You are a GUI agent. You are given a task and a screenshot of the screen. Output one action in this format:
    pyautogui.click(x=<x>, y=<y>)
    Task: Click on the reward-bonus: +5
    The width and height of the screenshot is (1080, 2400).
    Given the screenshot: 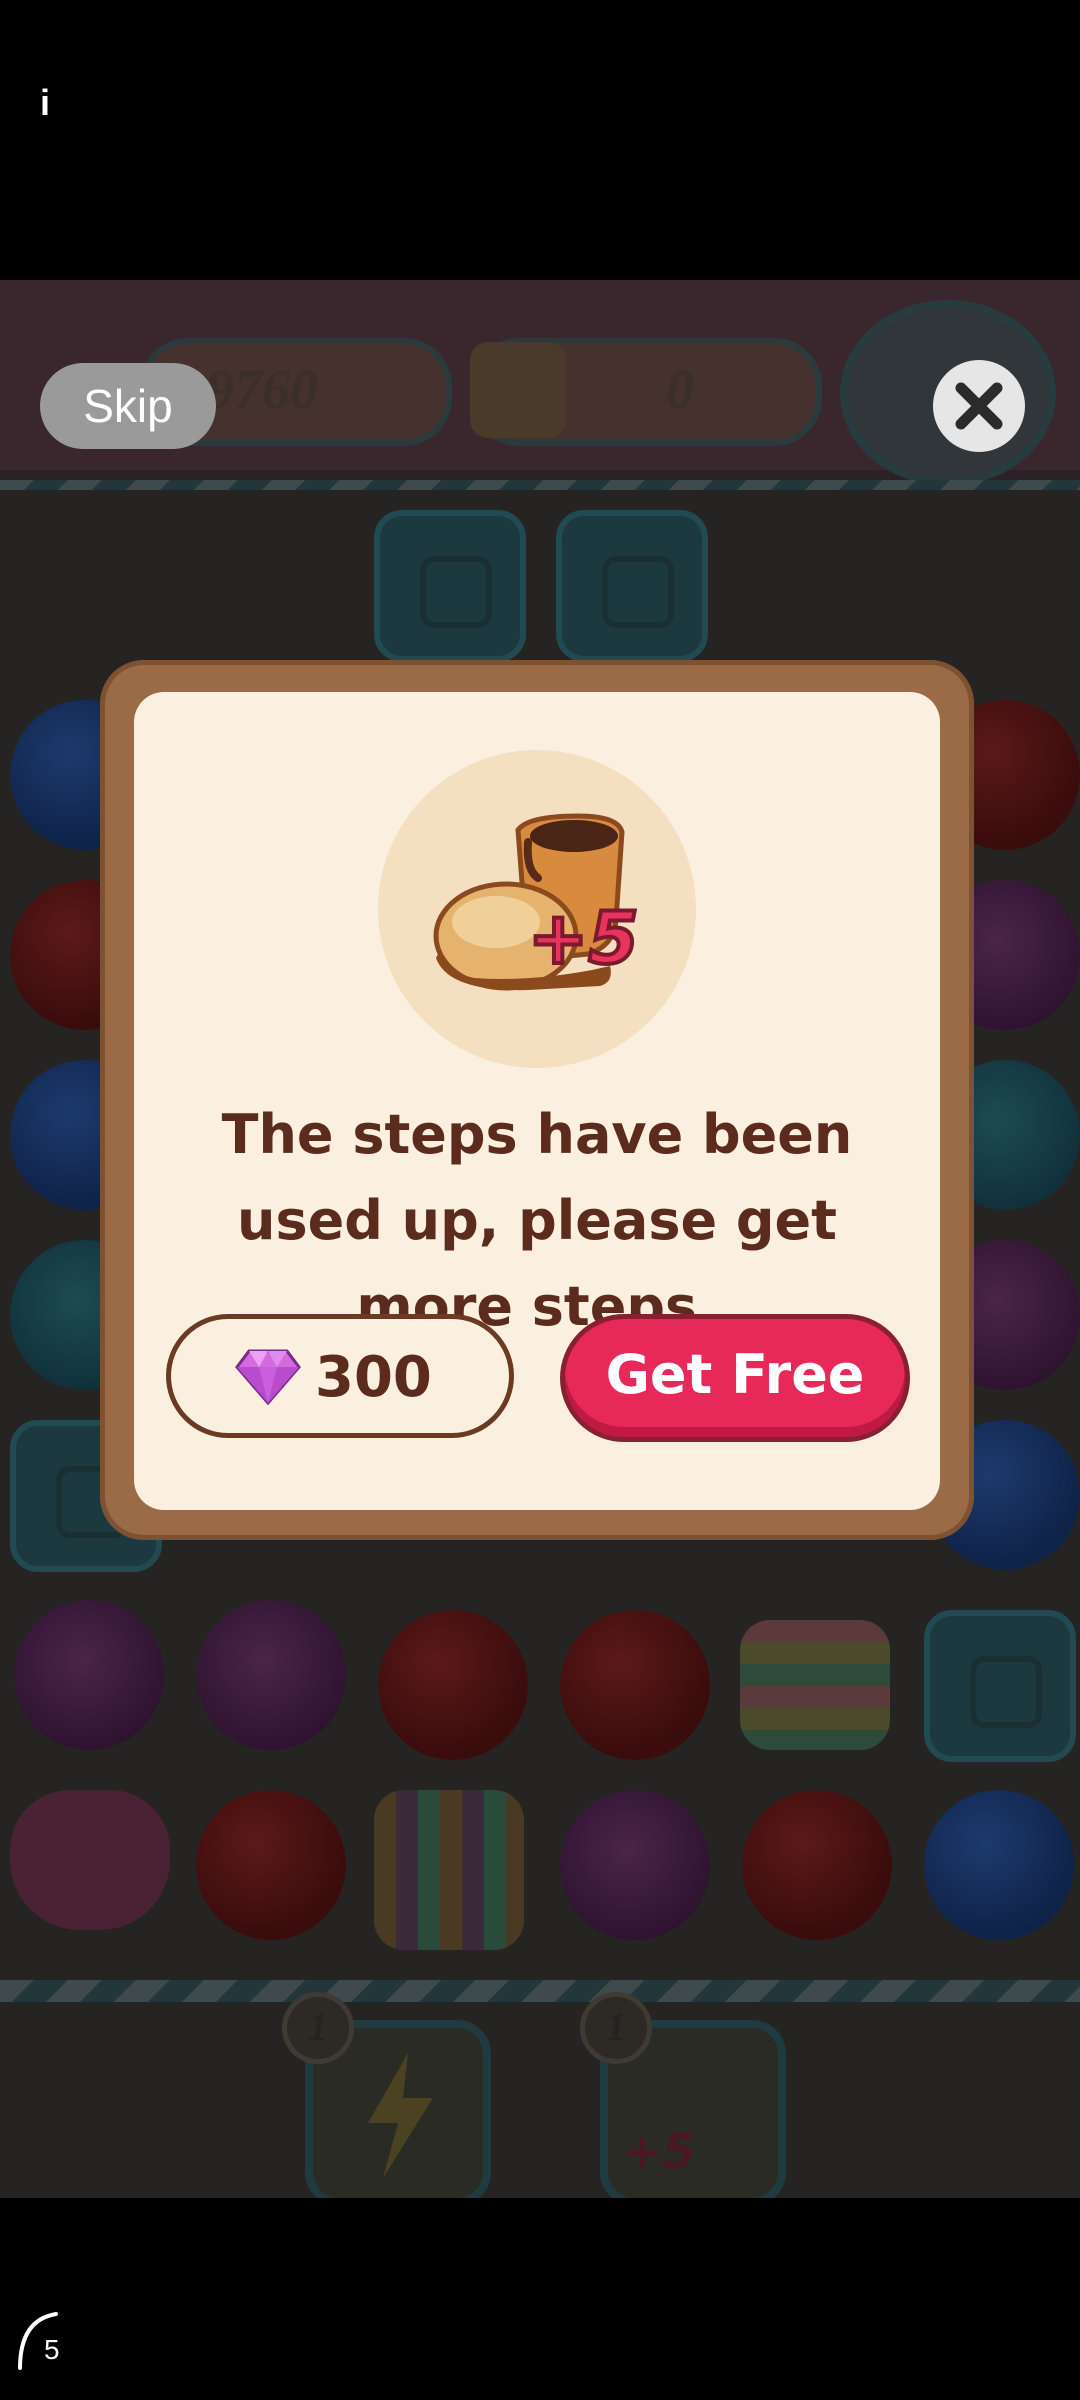 What is the action you would take?
    pyautogui.click(x=583, y=938)
    